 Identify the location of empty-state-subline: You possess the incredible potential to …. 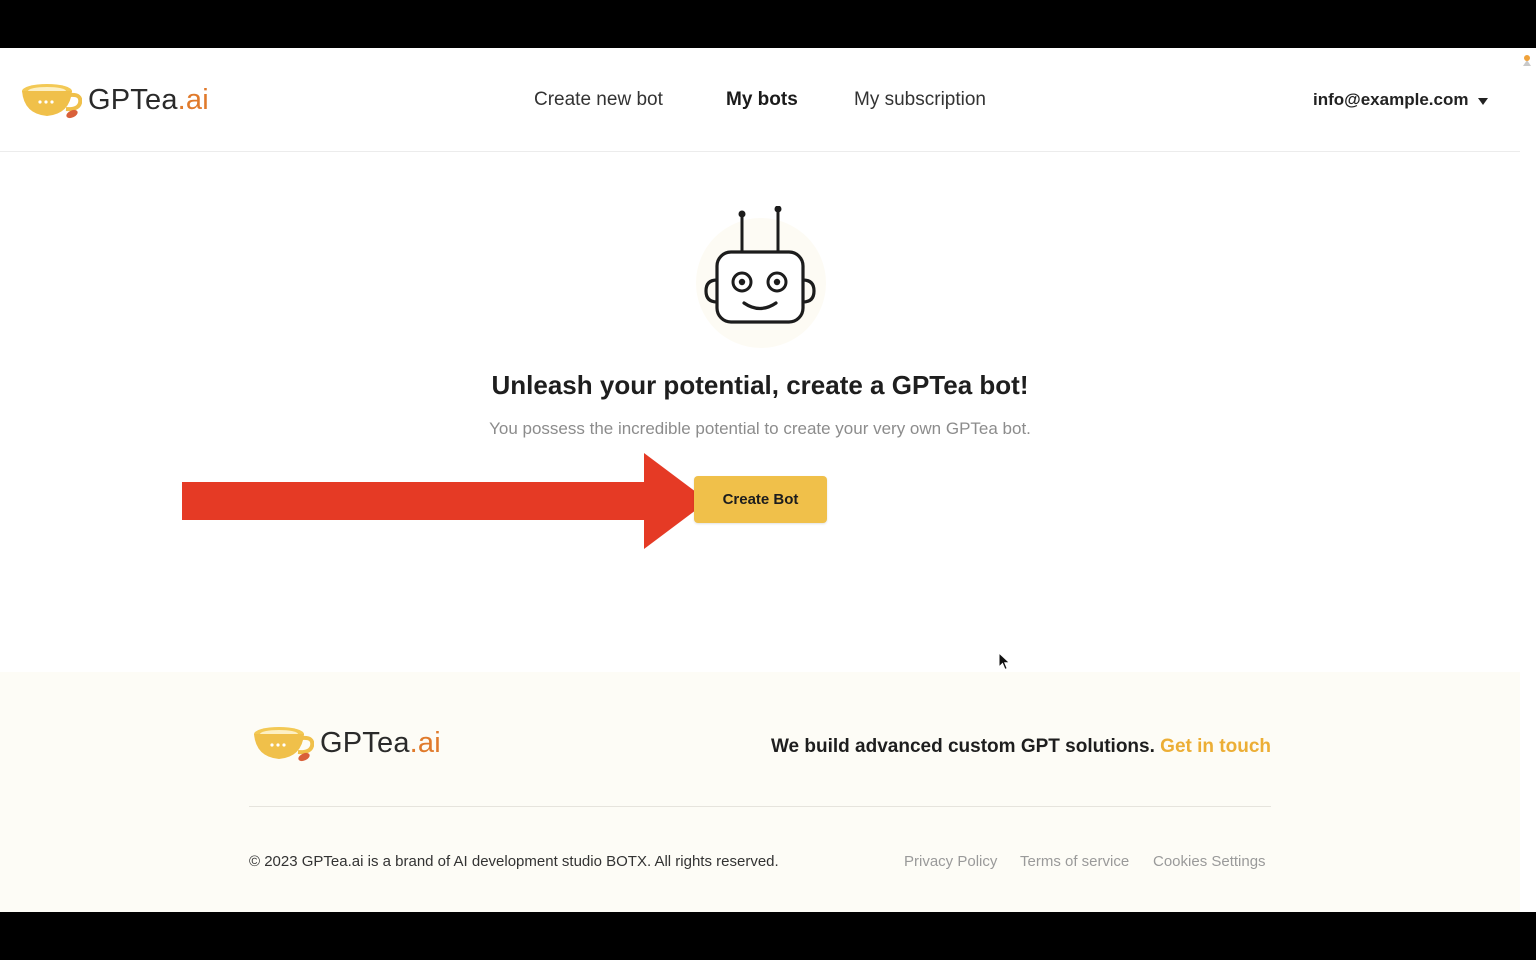
(760, 428).